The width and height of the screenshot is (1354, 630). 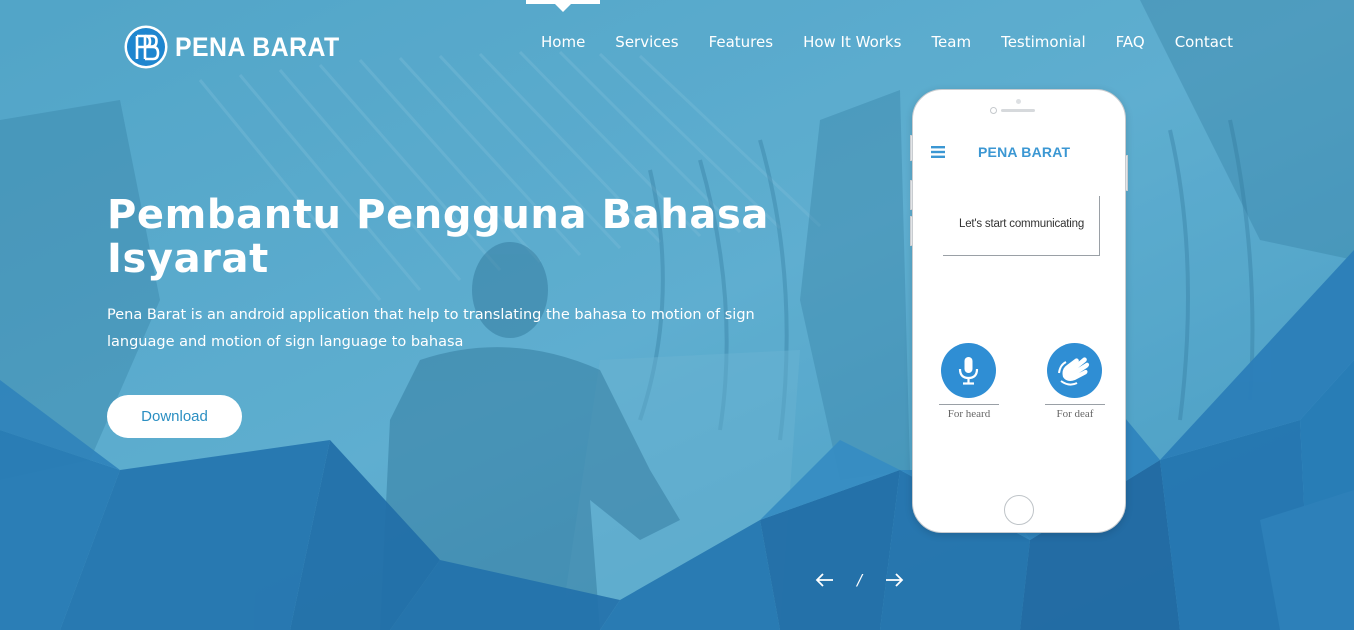 I want to click on for-heard-label: For heard, so click(x=969, y=412).